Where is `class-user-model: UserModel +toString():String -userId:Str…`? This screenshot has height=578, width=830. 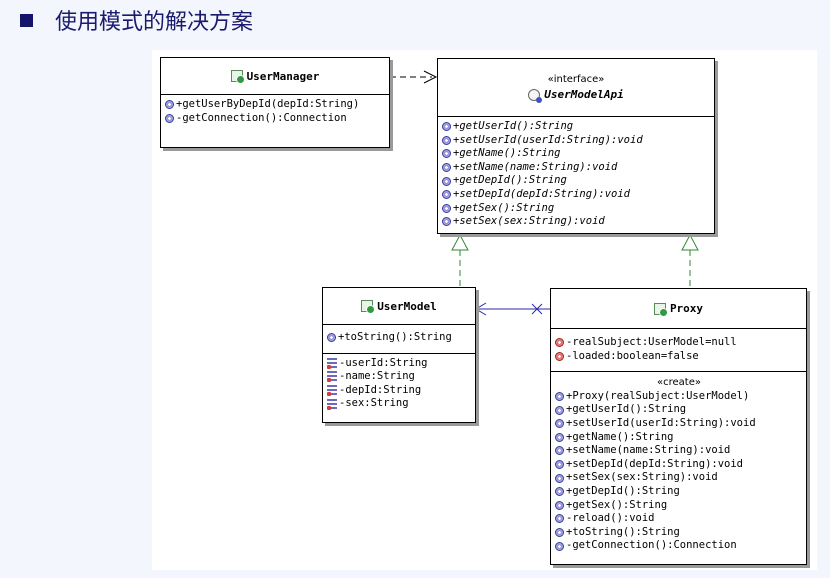
class-user-model: UserModel +toString():String -userId:Str… is located at coordinates (399, 355).